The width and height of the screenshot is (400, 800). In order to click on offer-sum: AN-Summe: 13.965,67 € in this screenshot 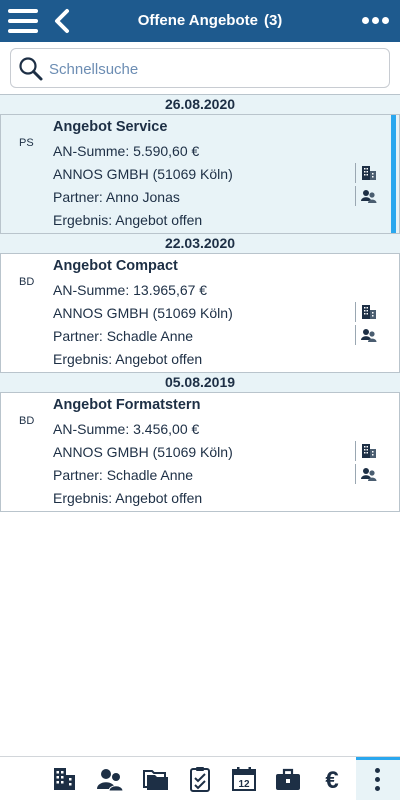, I will do `click(130, 290)`.